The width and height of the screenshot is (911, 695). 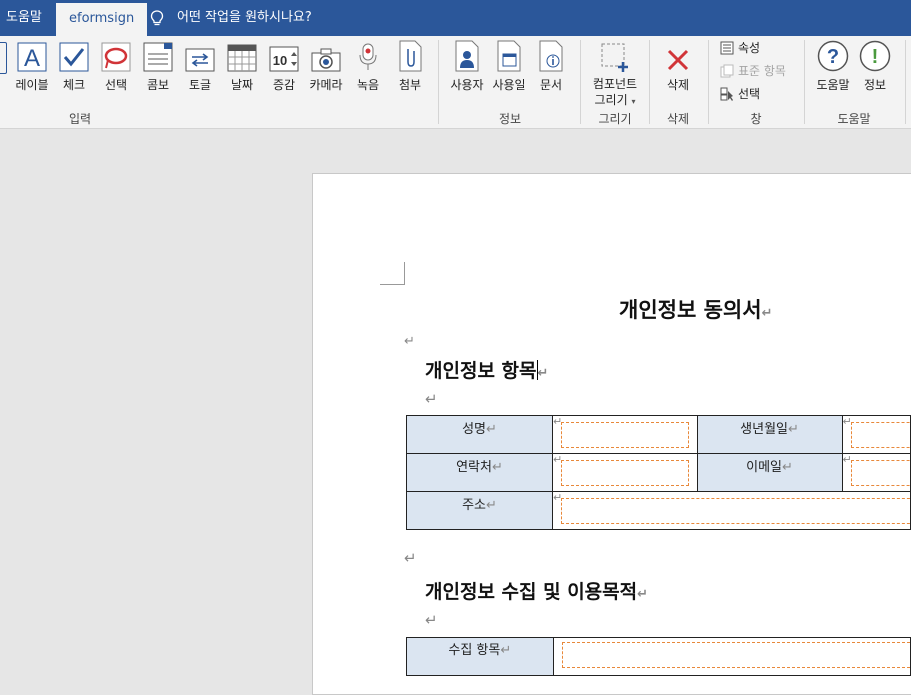 I want to click on combo-list-icon, so click(x=158, y=57).